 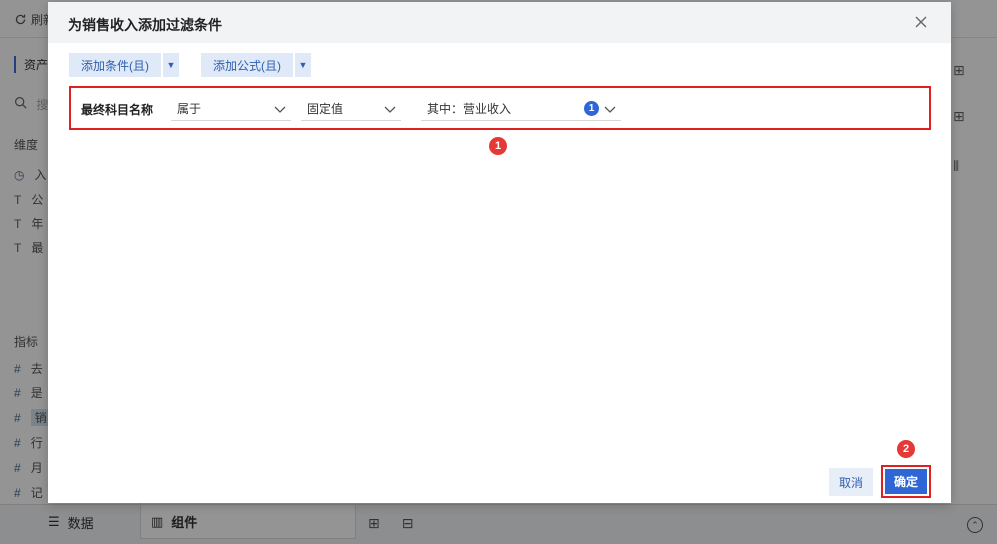 I want to click on add-formula-group: 添加公式(且) ▼, so click(x=256, y=65).